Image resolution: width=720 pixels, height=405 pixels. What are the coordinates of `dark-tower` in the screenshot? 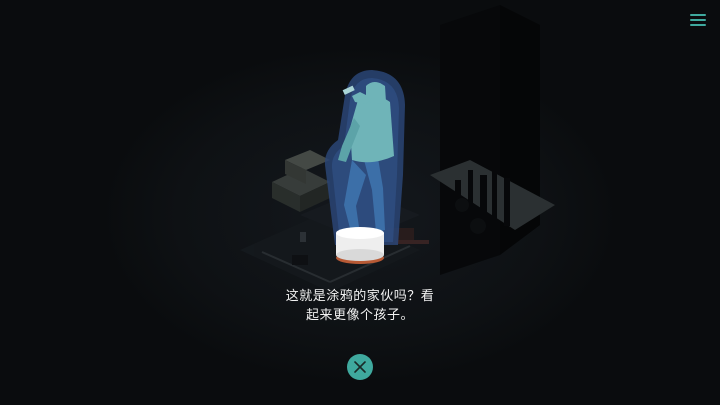 It's located at (492, 140).